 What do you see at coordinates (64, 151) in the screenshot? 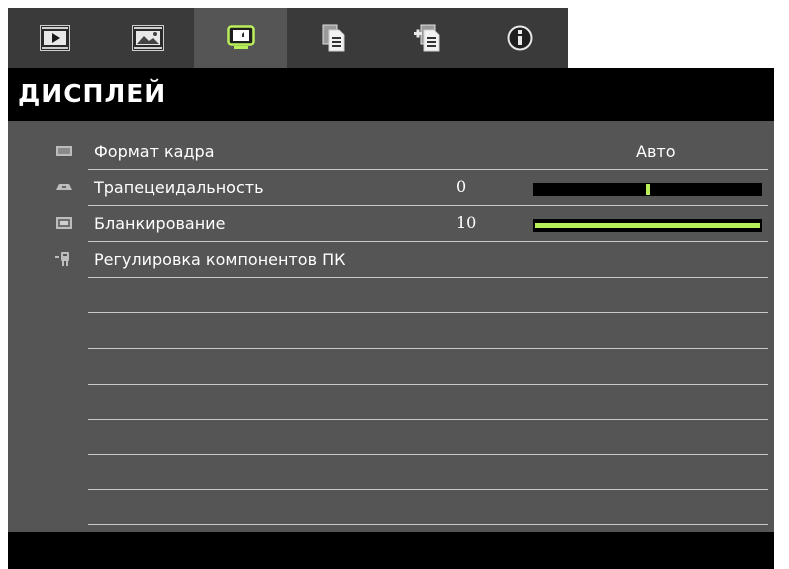
I see `aspect-ratio-icon` at bounding box center [64, 151].